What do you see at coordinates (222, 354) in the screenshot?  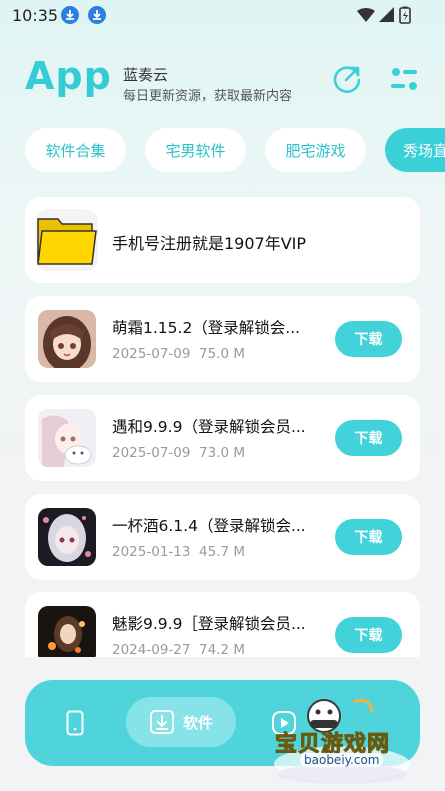 I see `app-size: 75.0 M` at bounding box center [222, 354].